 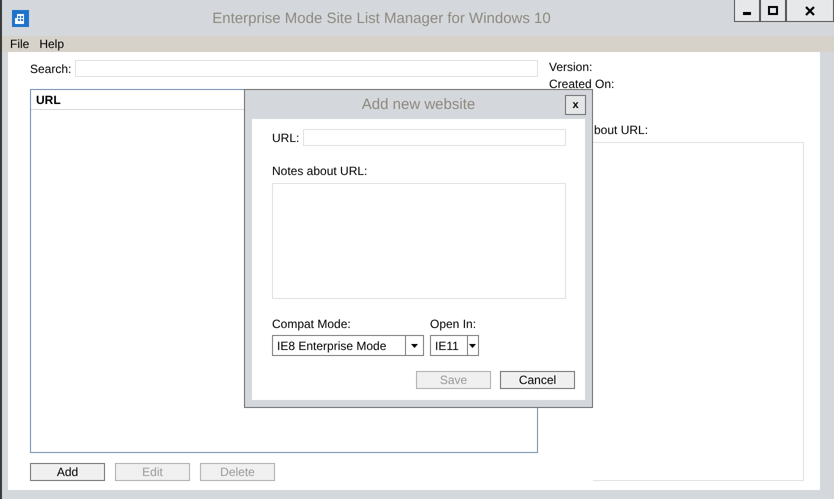 I want to click on dialog-title: Add new website, so click(x=419, y=104).